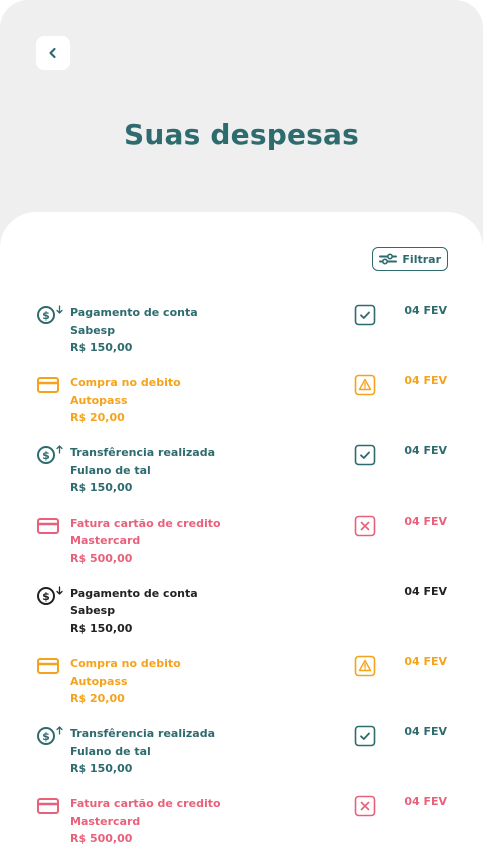  What do you see at coordinates (241, 134) in the screenshot?
I see `page-title: Suas despesas` at bounding box center [241, 134].